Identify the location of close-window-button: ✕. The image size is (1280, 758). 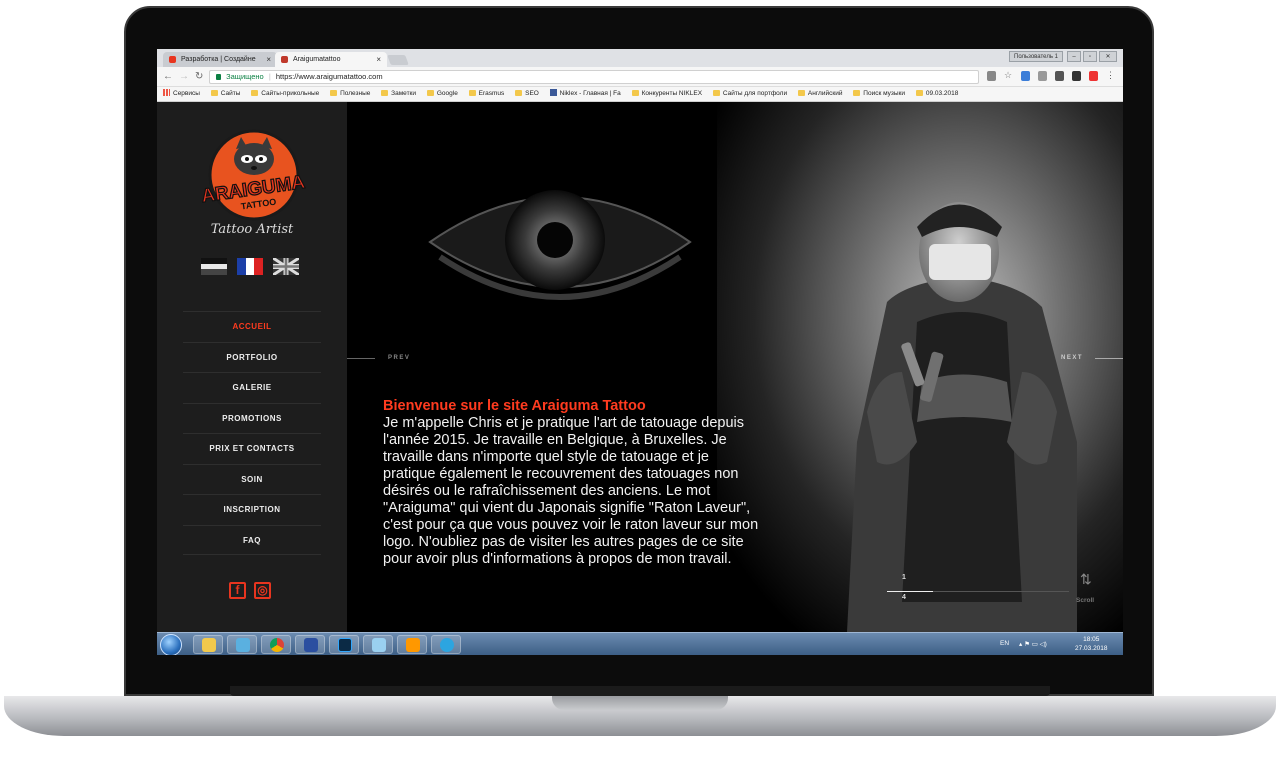
(1108, 56).